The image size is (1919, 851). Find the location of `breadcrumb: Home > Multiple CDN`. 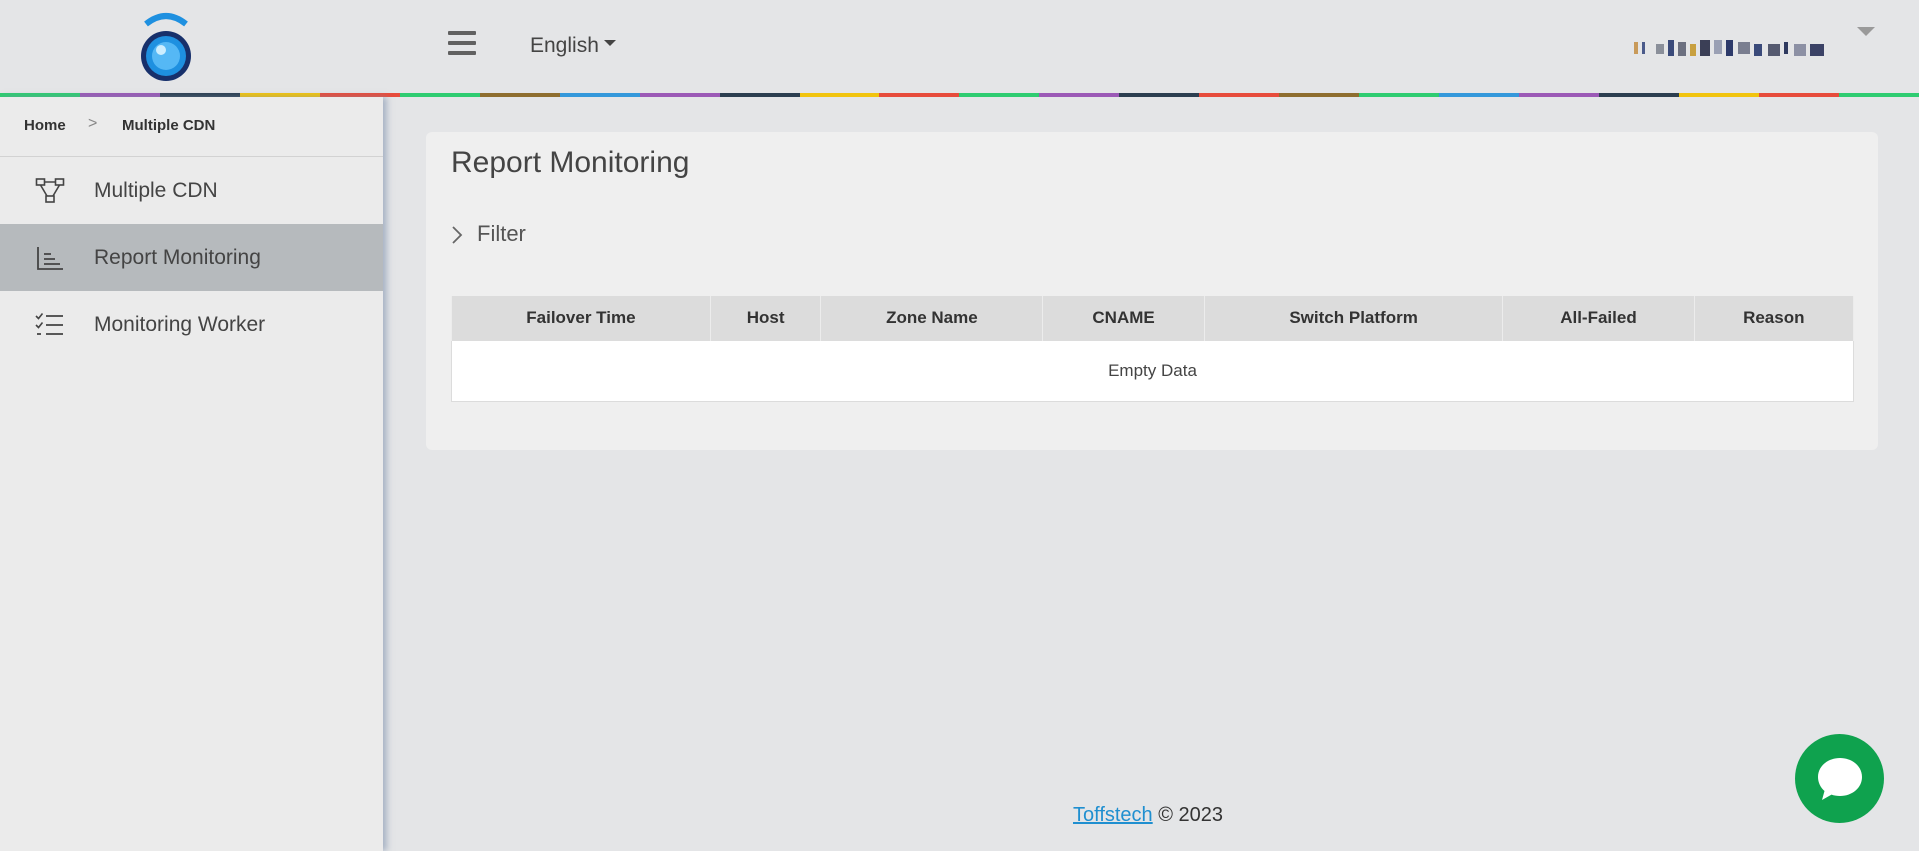

breadcrumb: Home > Multiple CDN is located at coordinates (191, 127).